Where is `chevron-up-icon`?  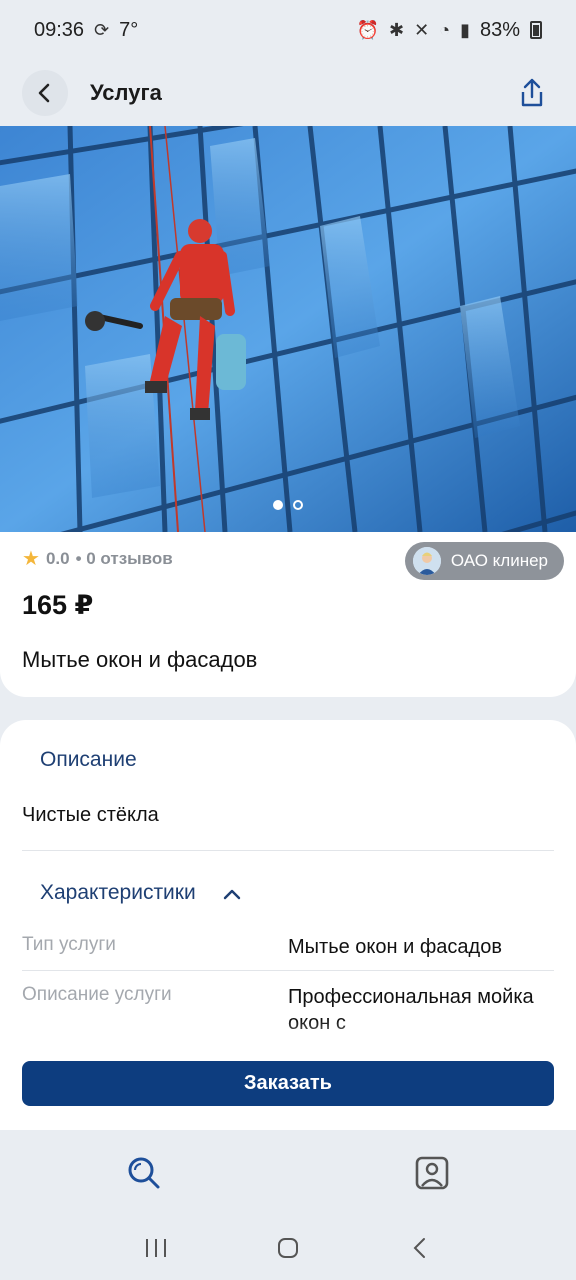
chevron-up-icon is located at coordinates (232, 894).